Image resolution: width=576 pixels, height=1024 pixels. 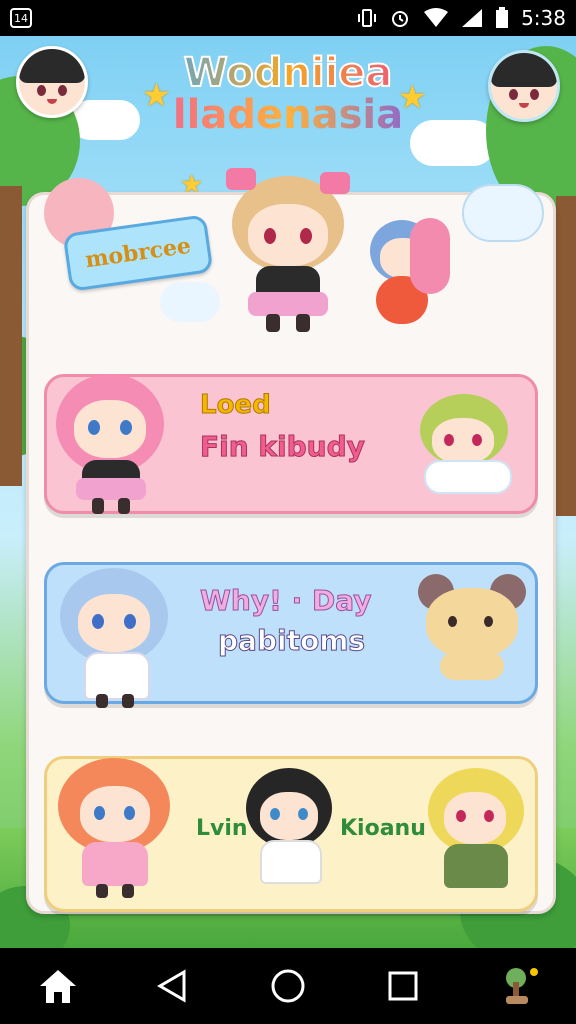 What do you see at coordinates (436, 17) in the screenshot?
I see `wifi-icon` at bounding box center [436, 17].